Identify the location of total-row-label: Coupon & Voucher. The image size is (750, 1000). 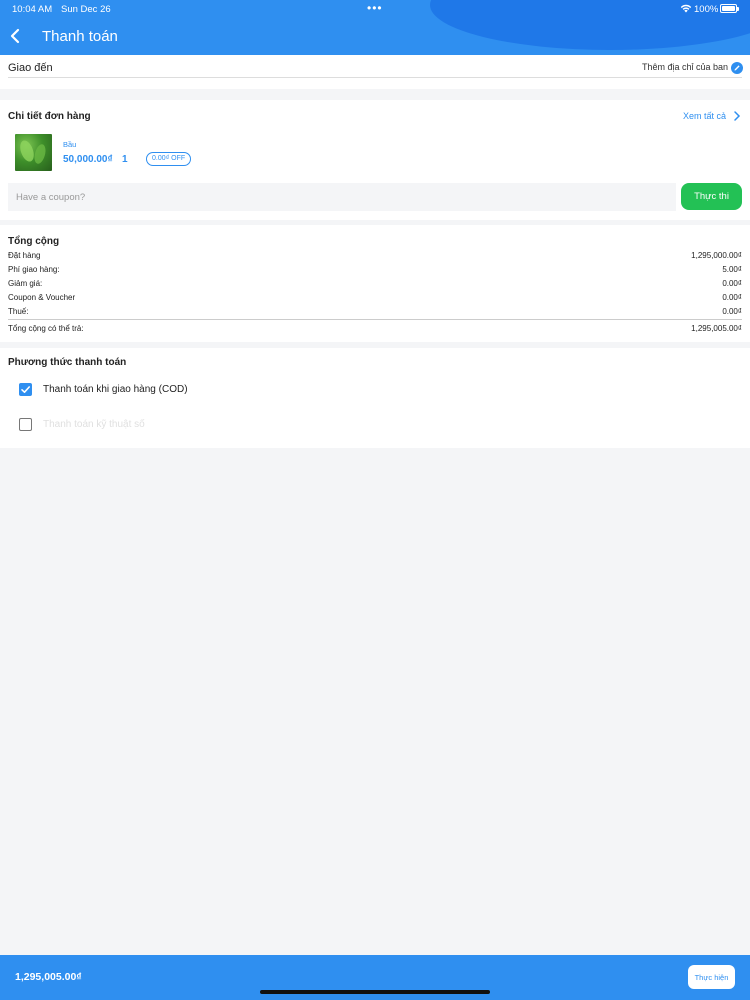
(42, 297).